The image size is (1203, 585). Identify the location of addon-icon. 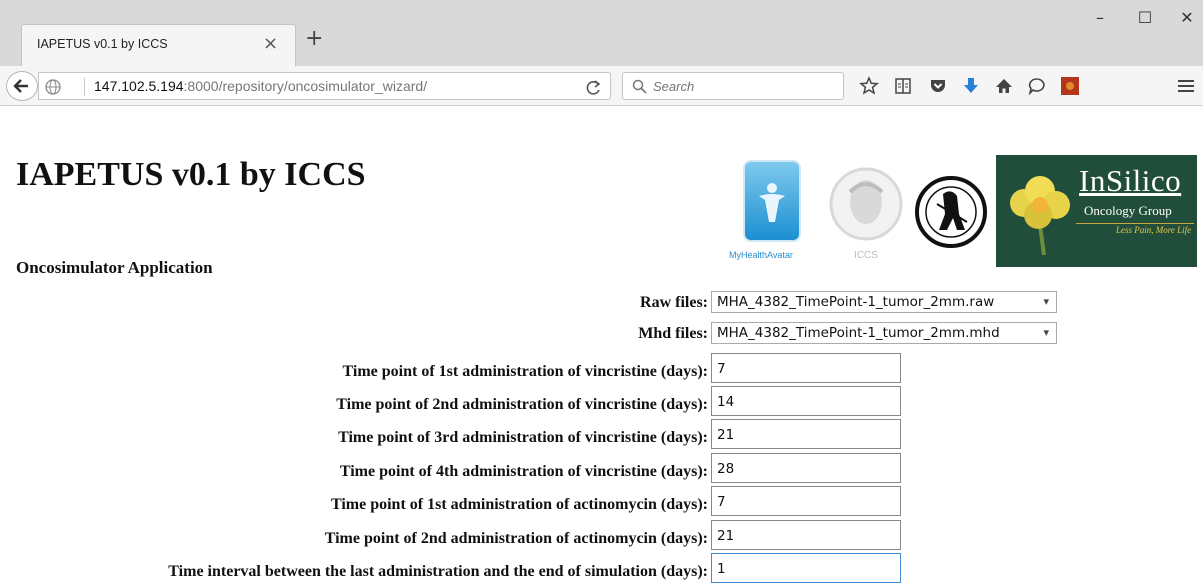
(1070, 86).